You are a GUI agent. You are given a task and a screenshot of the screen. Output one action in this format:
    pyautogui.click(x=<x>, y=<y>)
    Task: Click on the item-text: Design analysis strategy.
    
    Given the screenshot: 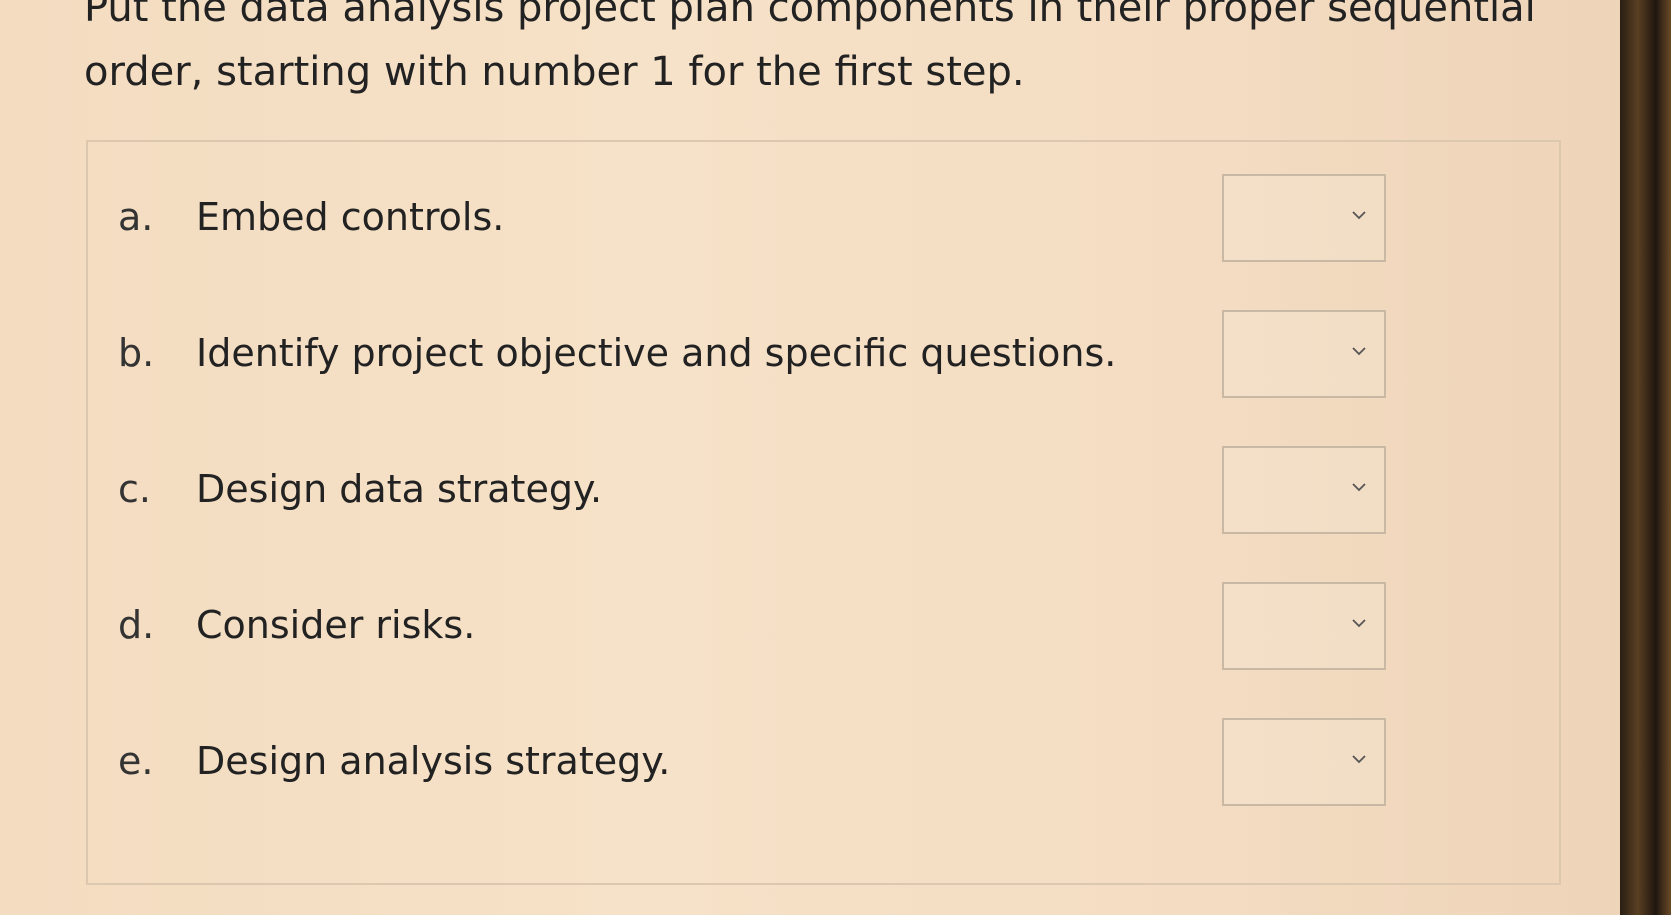 What is the action you would take?
    pyautogui.click(x=433, y=761)
    